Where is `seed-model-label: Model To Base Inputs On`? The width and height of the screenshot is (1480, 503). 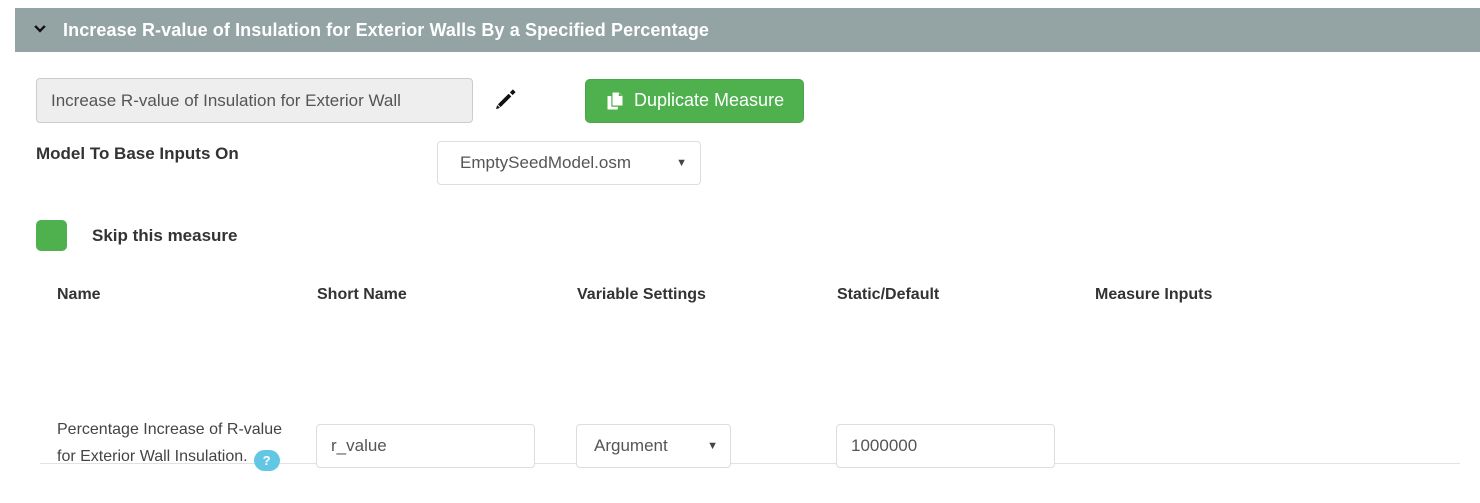 seed-model-label: Model To Base Inputs On is located at coordinates (137, 153).